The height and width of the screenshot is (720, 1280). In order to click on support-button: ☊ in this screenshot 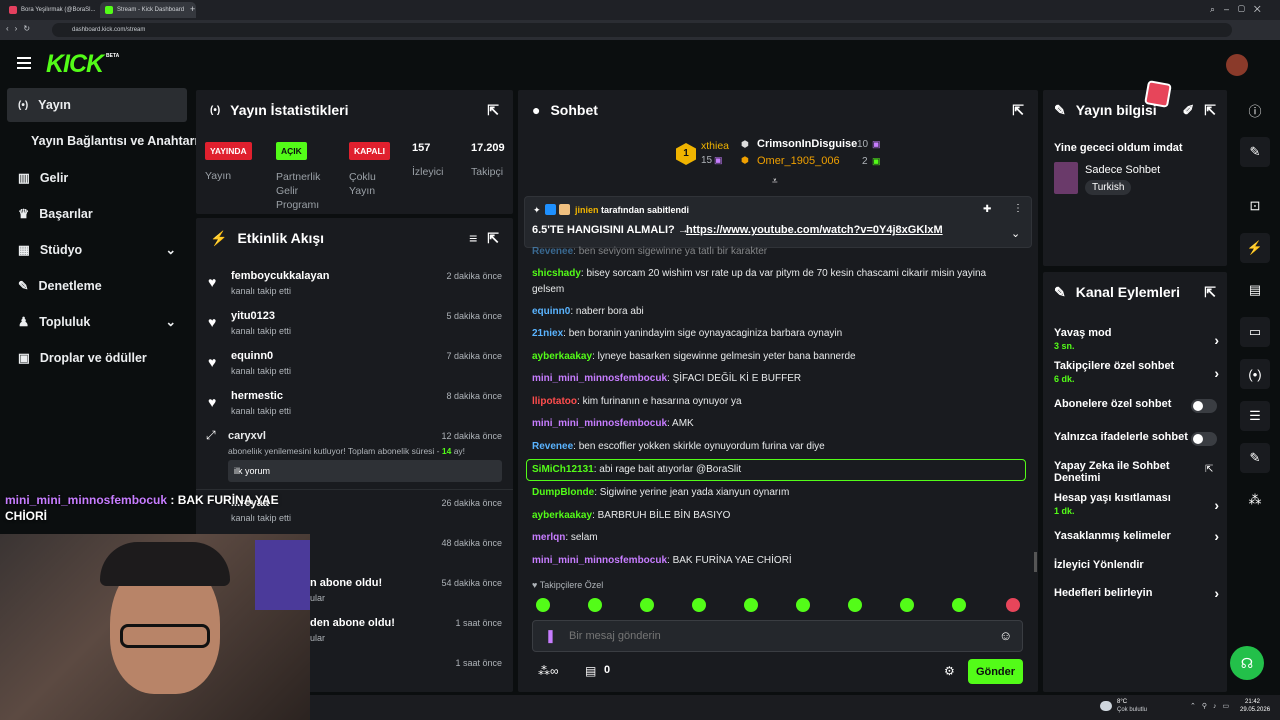, I will do `click(1247, 663)`.